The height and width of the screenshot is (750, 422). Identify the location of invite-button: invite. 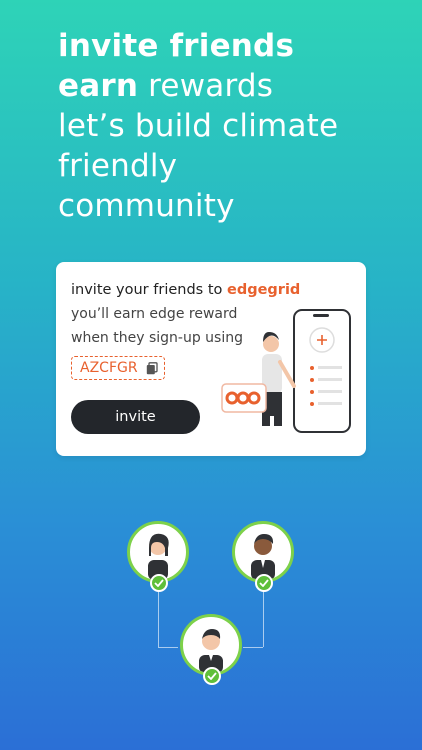
(135, 417).